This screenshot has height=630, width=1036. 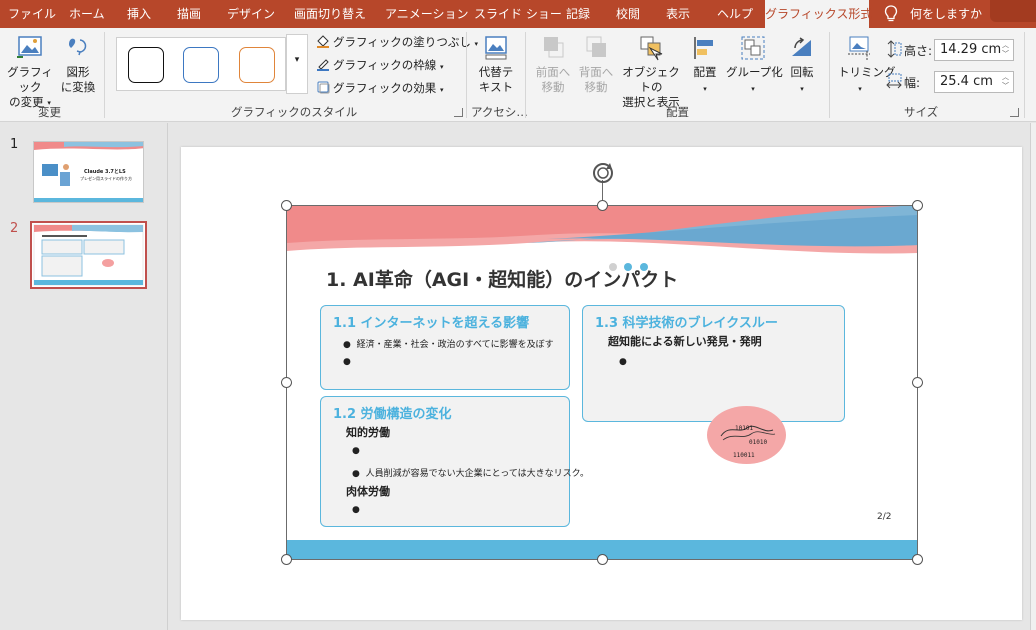 I want to click on graphic-fill-button: グラフィックの塗りつぶし ▾, so click(x=397, y=42).